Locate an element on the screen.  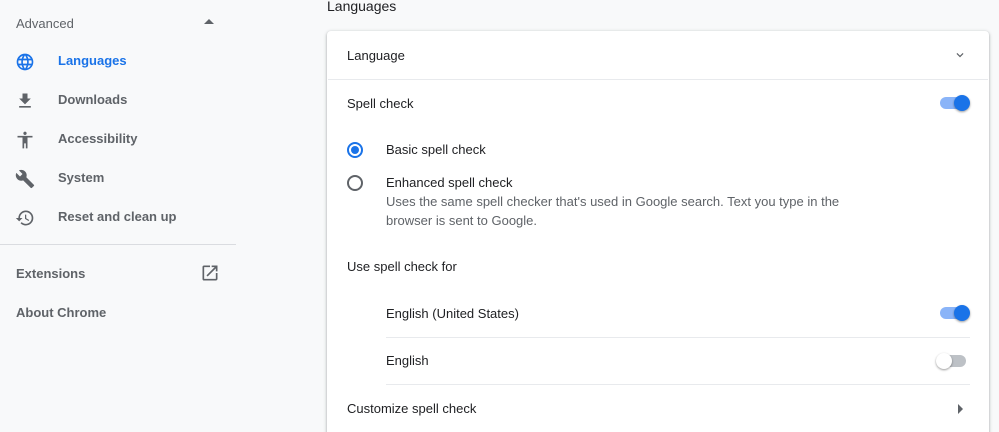
wrench-icon is located at coordinates (25, 179).